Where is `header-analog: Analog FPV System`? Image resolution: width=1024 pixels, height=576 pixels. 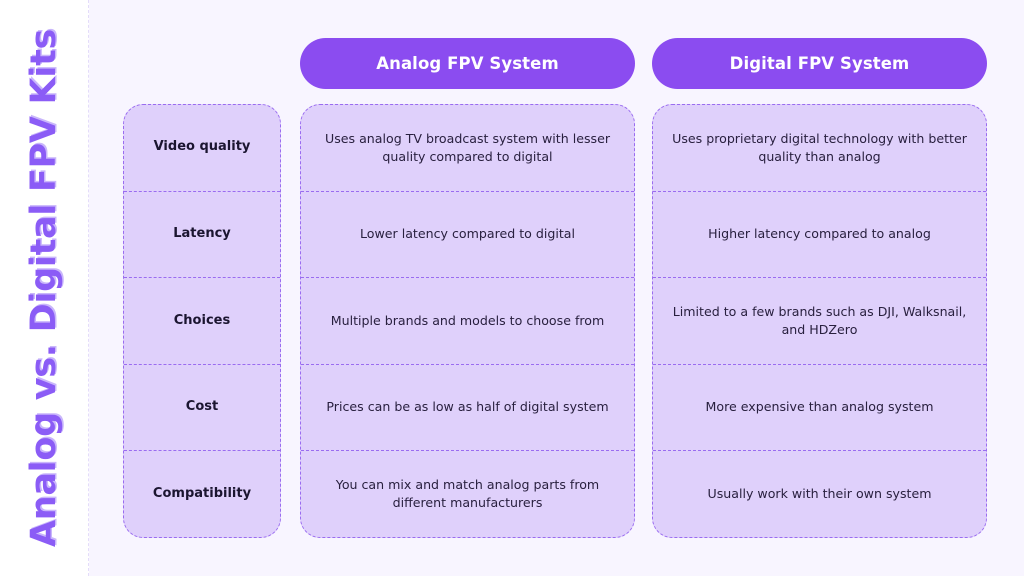 header-analog: Analog FPV System is located at coordinates (467, 63).